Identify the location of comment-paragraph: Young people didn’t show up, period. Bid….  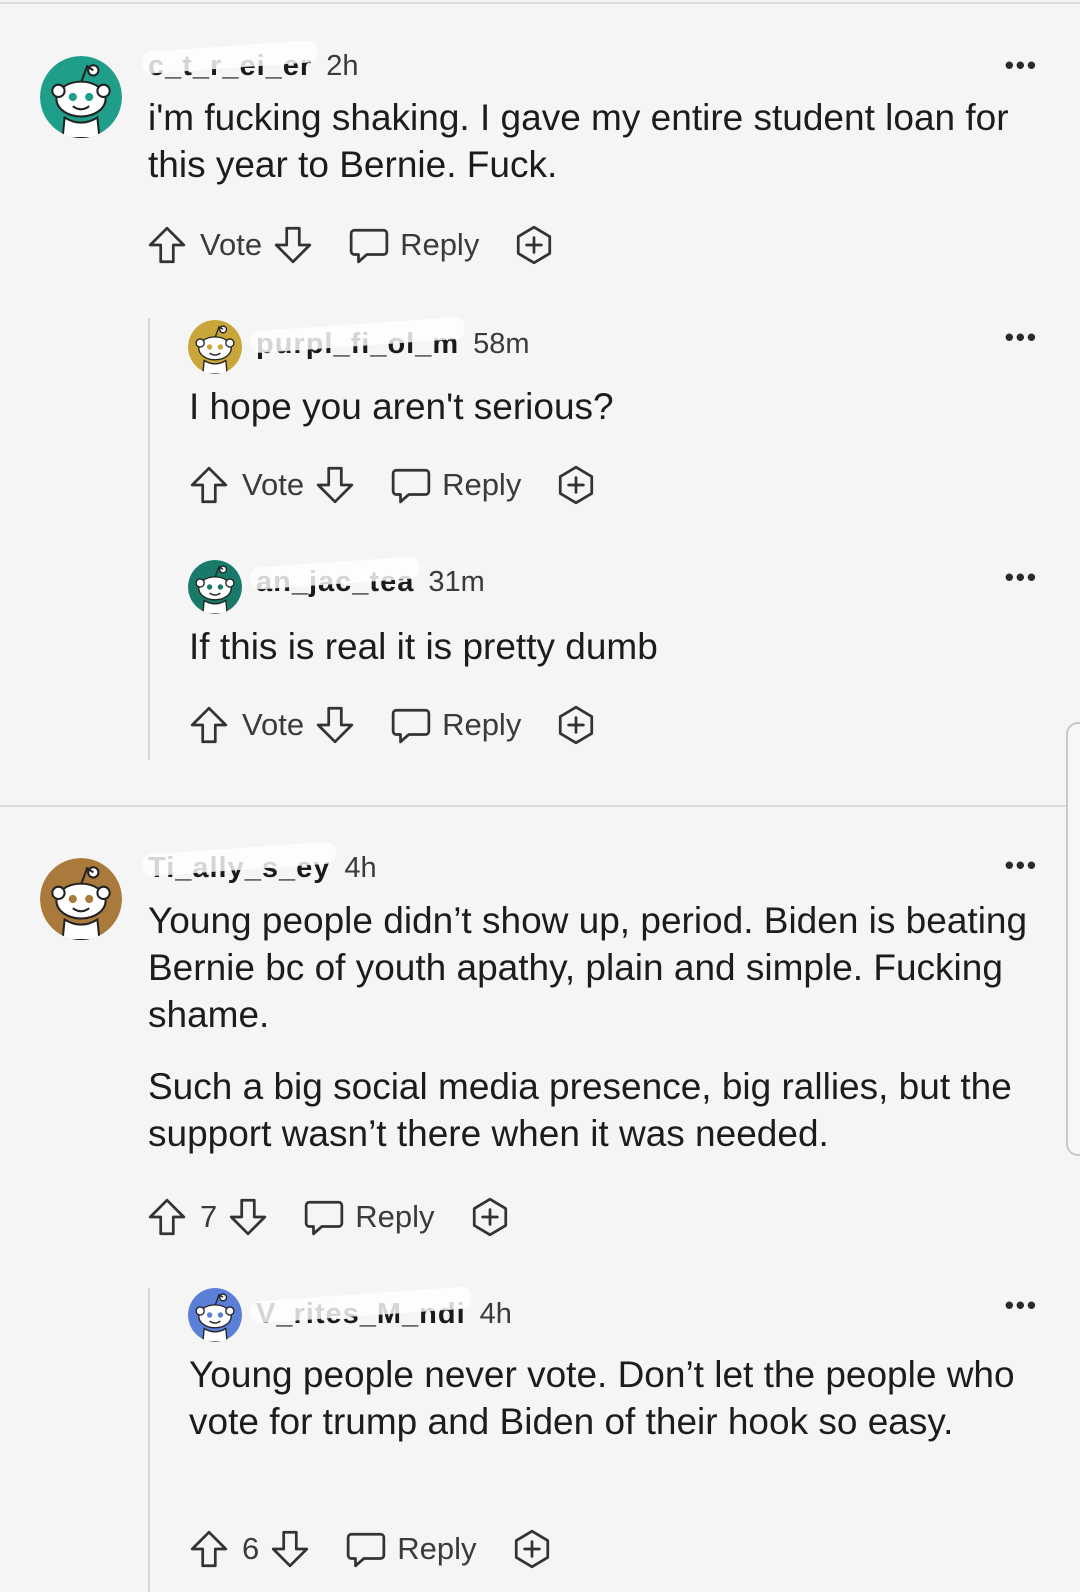
(588, 967).